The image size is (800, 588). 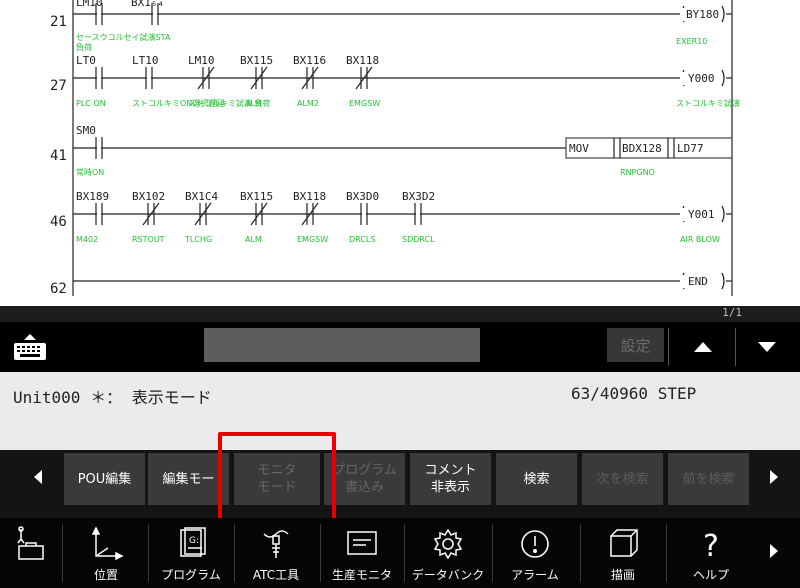 What do you see at coordinates (710, 575) in the screenshot?
I see `nav-label: ヘルプ` at bounding box center [710, 575].